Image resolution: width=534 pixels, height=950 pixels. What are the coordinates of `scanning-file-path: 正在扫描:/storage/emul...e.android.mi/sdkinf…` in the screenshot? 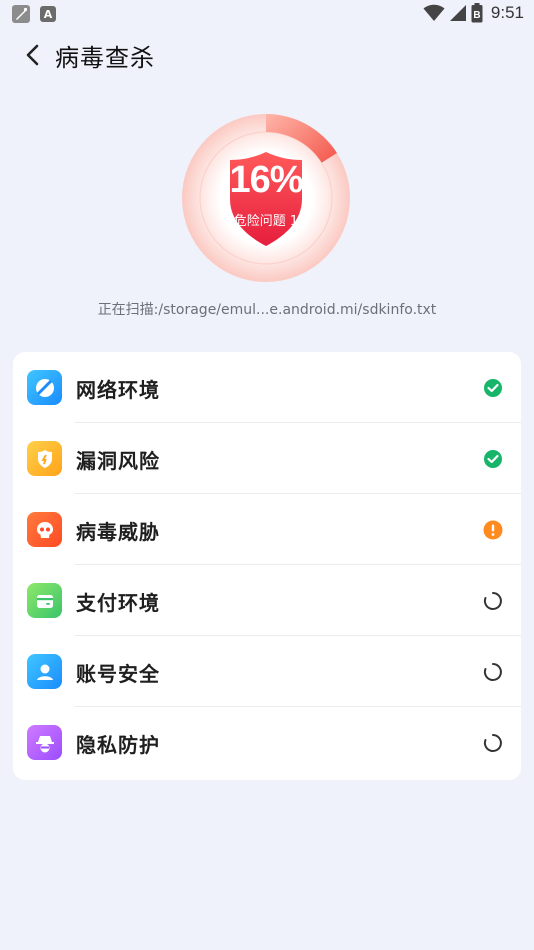 It's located at (267, 310).